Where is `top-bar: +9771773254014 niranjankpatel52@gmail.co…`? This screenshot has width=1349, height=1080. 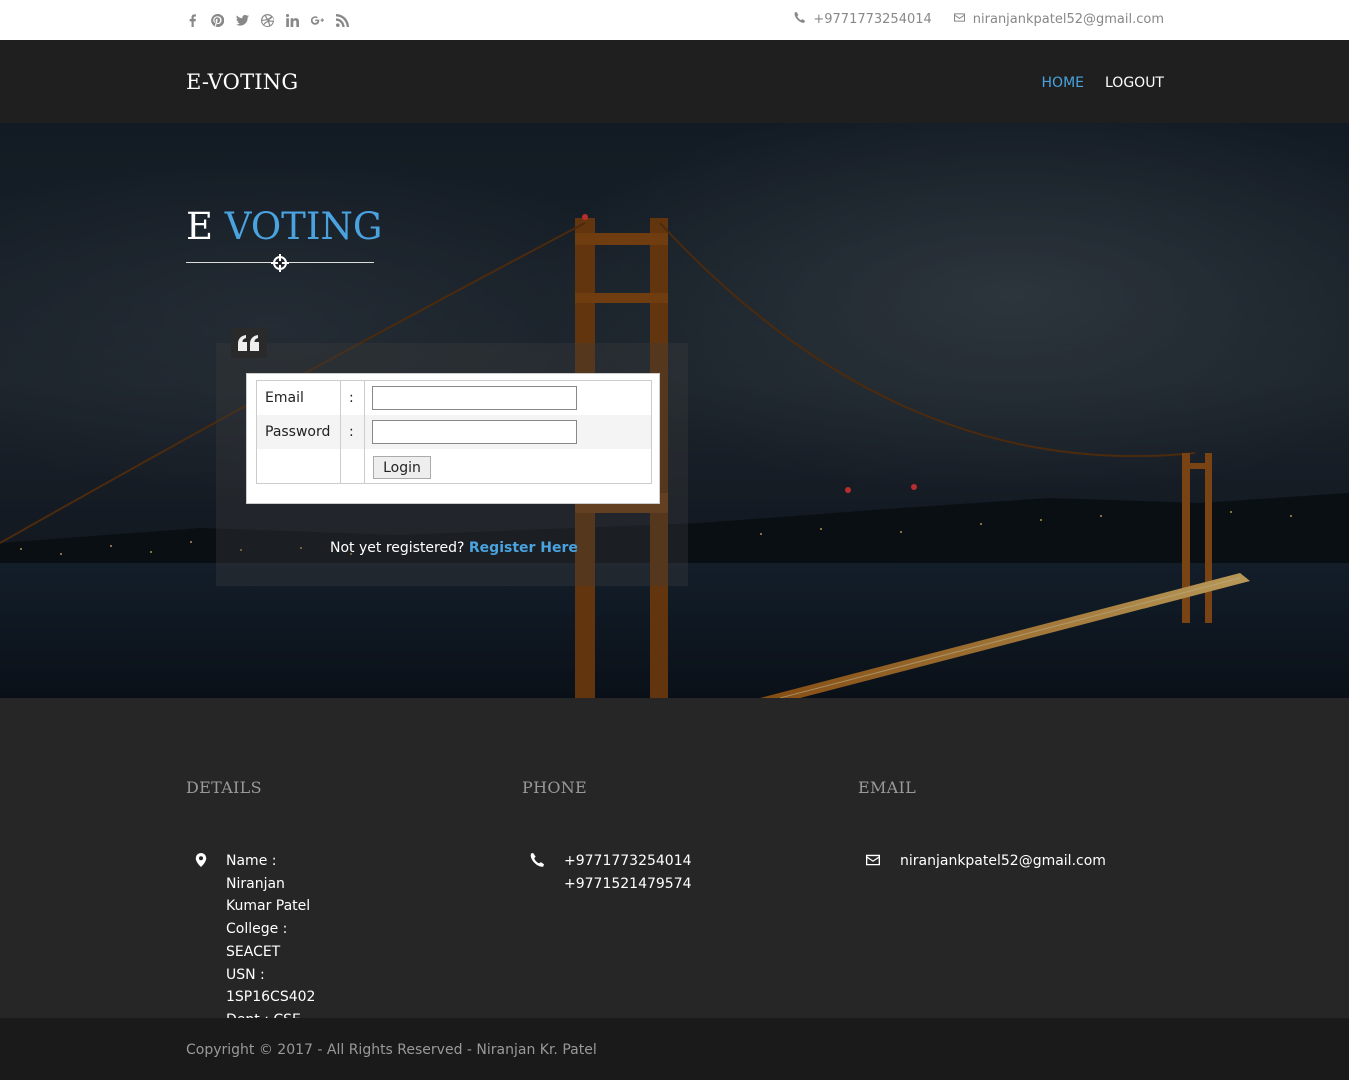 top-bar: +9771773254014 niranjankpatel52@gmail.co… is located at coordinates (674, 20).